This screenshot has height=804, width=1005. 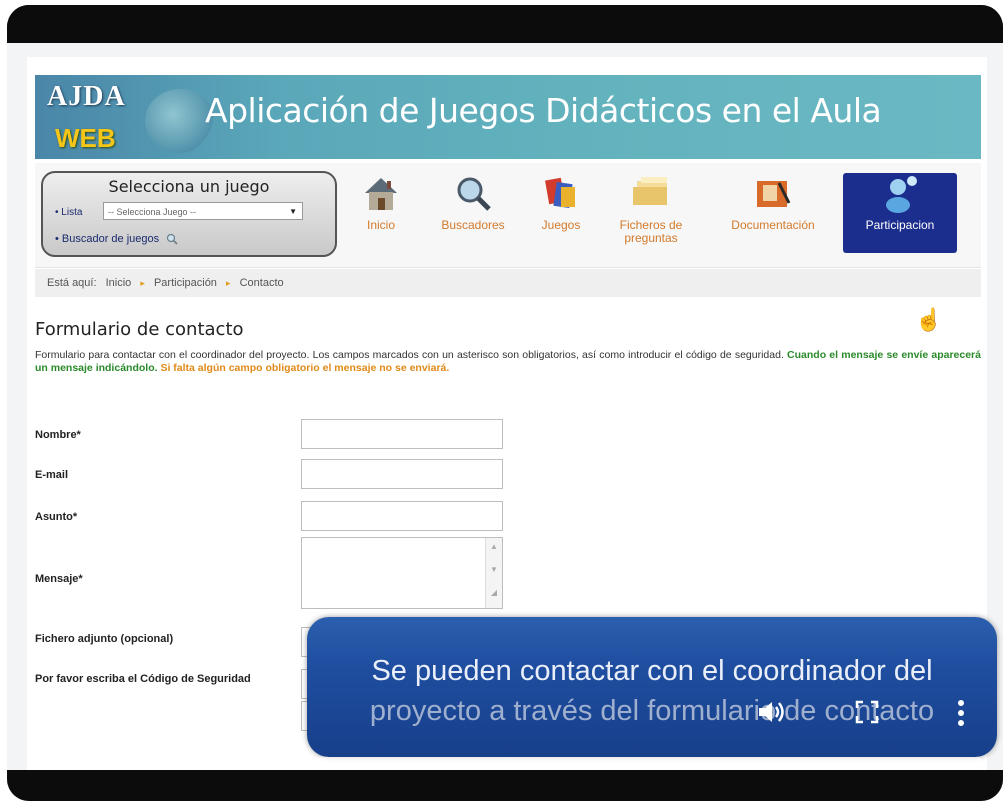 What do you see at coordinates (119, 283) in the screenshot?
I see `breadcrumb-inicio: Inicio` at bounding box center [119, 283].